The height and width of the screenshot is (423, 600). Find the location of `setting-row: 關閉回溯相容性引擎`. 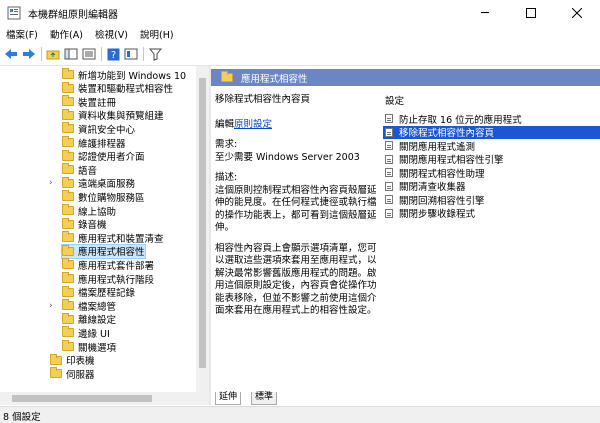

setting-row: 關閉回溯相容性引擎 is located at coordinates (491, 200).